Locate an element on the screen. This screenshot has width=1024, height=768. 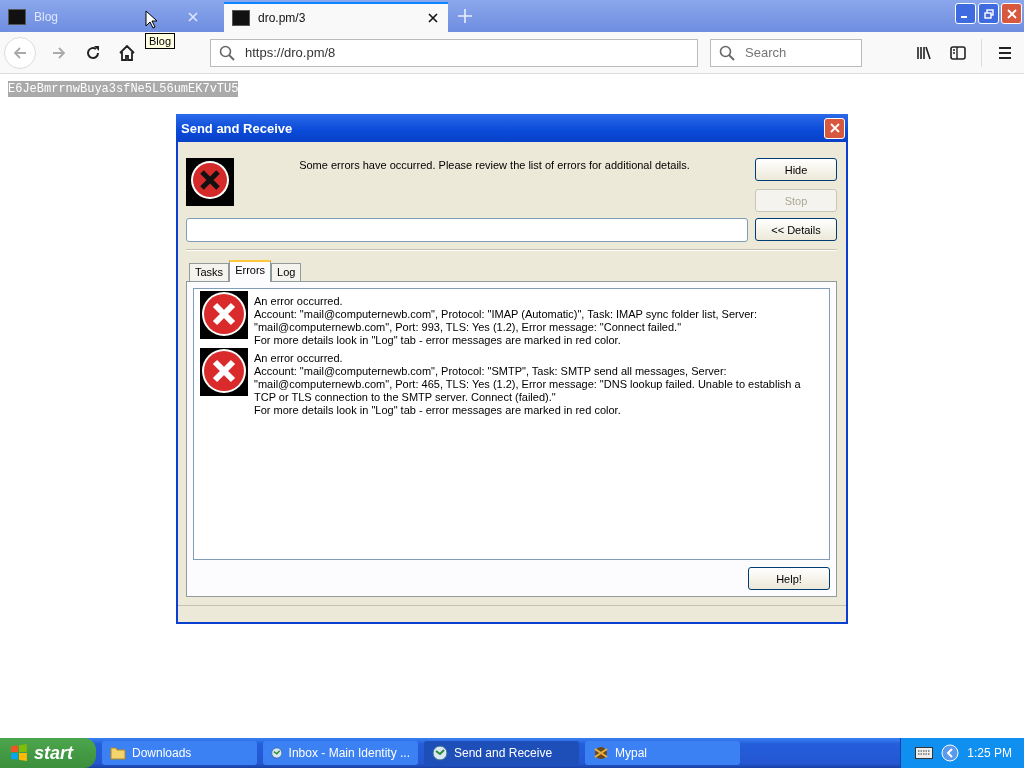
restore-button is located at coordinates (988, 13).